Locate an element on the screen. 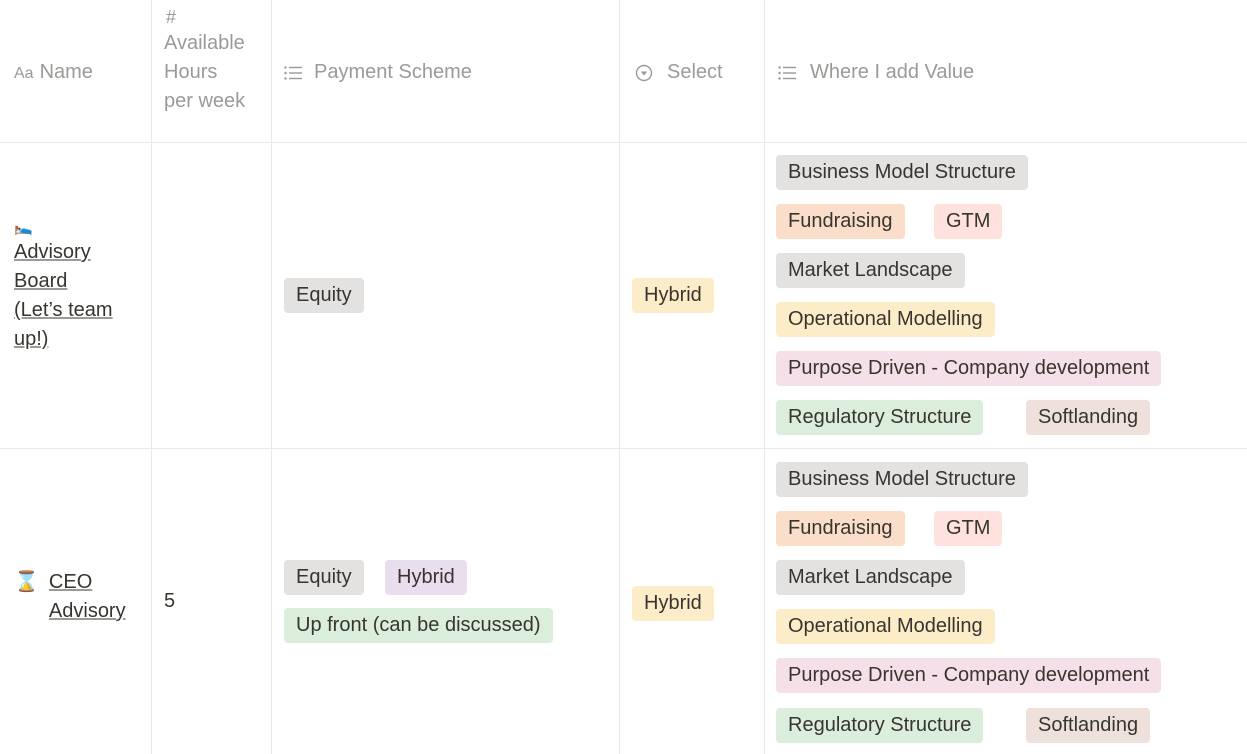 The image size is (1247, 754). payment-tag: Up front (can be discussed) is located at coordinates (418, 625).